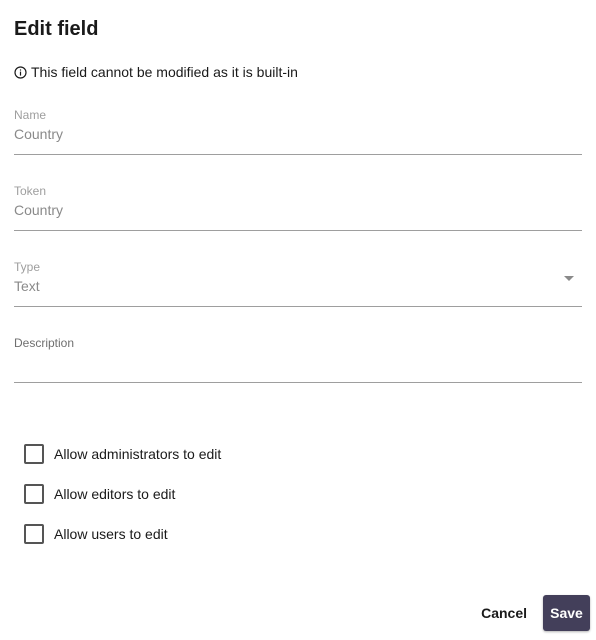 This screenshot has width=596, height=640. I want to click on allow-editors-label: Allow editors to edit, so click(115, 494).